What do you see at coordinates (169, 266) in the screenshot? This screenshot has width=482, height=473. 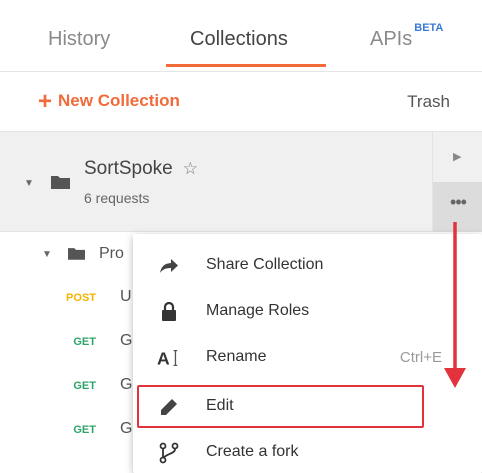 I see `share-arrow-icon` at bounding box center [169, 266].